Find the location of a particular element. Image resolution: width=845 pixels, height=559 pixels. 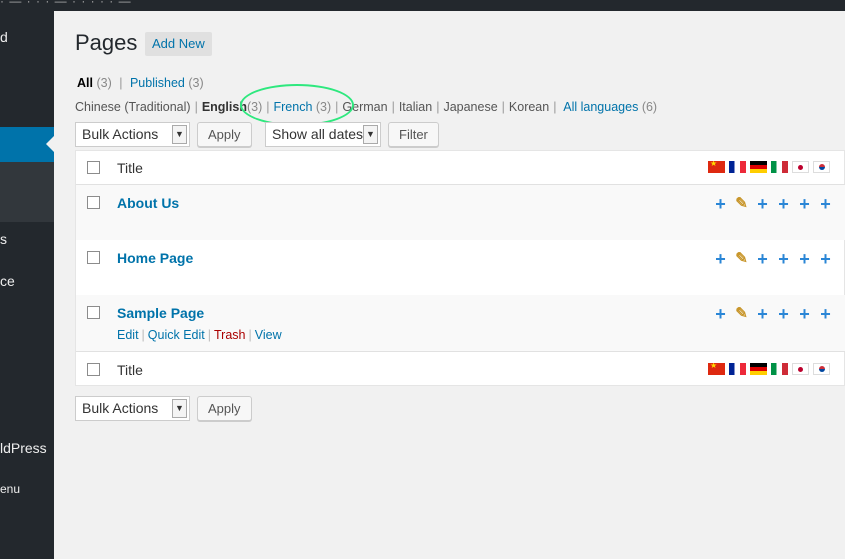

date-filter-select: Show all dates ▼ is located at coordinates (323, 134).